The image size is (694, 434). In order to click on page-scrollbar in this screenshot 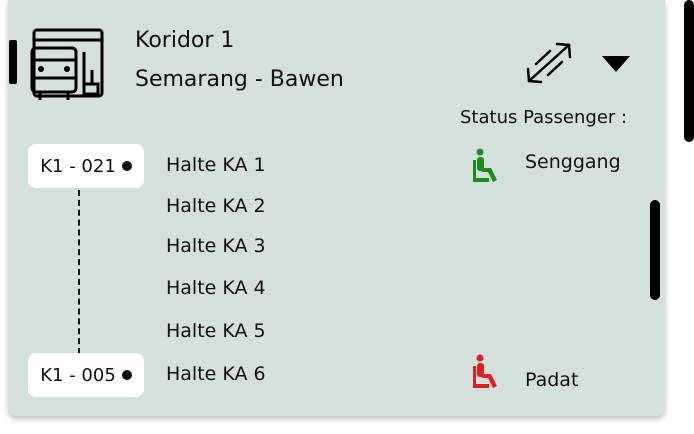, I will do `click(689, 71)`.